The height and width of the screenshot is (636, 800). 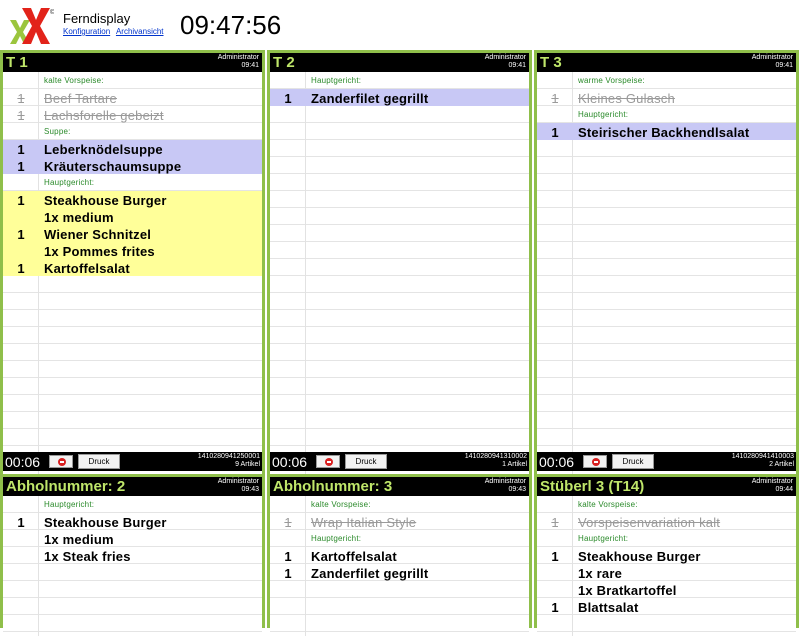 I want to click on item-name: Kartoffelsalat, so click(x=87, y=268).